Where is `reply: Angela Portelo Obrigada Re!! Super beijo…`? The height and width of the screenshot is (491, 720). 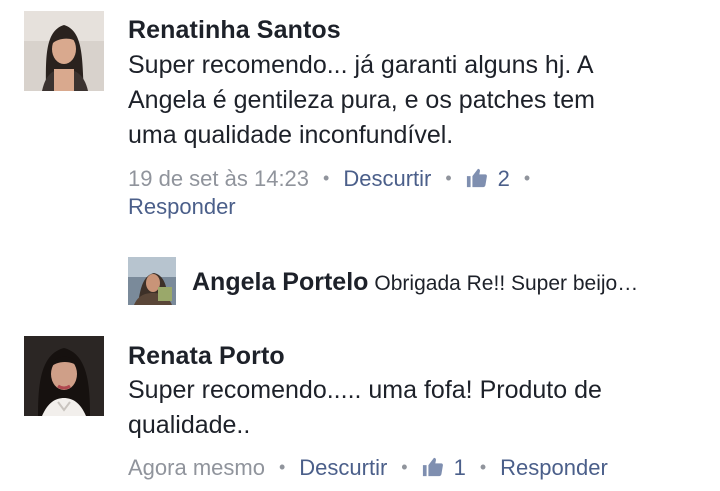
reply: Angela Portelo Obrigada Re!! Super beijo… is located at coordinates (415, 282).